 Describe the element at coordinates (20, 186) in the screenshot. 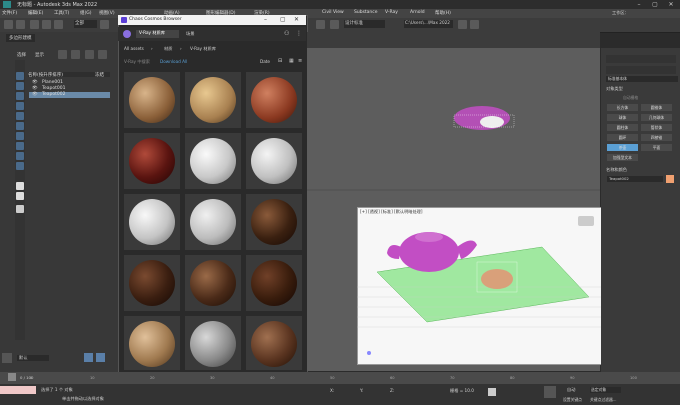

I see `document-icon` at that location.